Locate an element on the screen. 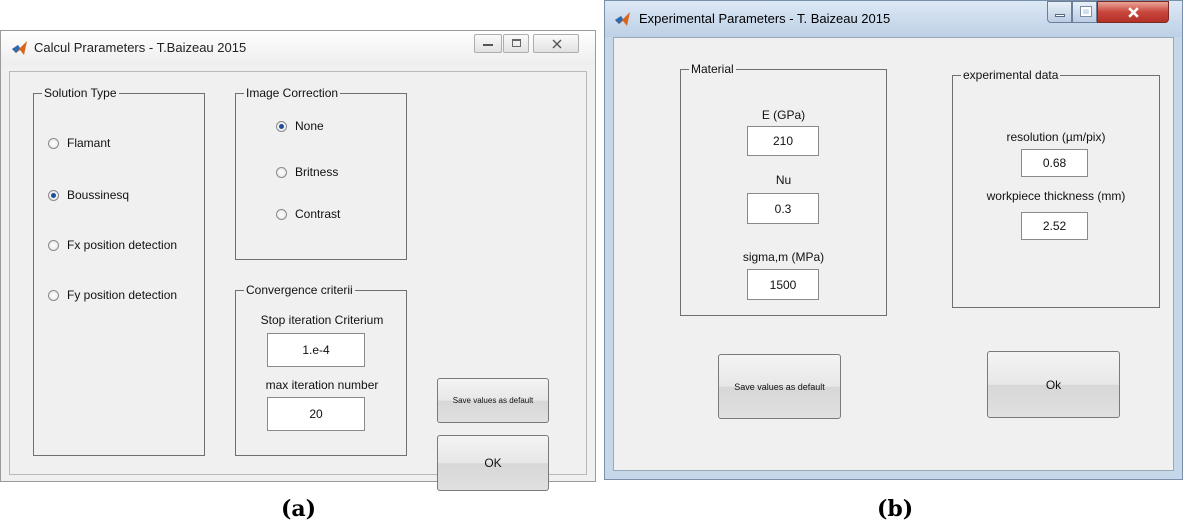  resolution-input is located at coordinates (1054, 163).